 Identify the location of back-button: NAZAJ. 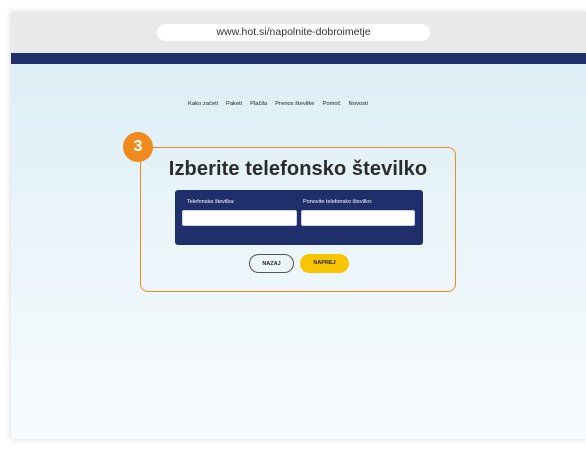
(271, 263).